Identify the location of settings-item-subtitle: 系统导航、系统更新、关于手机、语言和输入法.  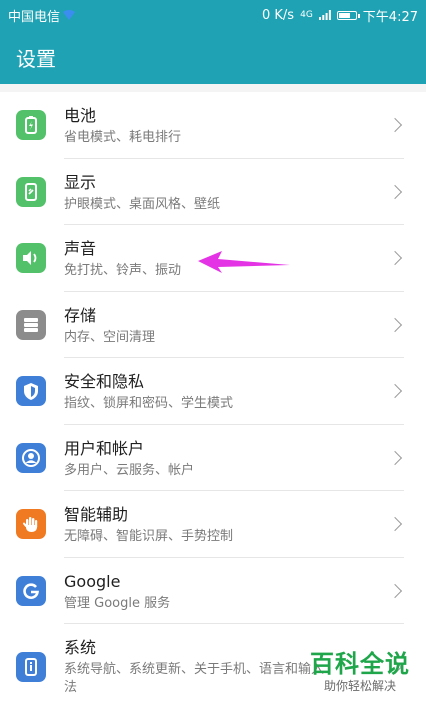
(194, 678).